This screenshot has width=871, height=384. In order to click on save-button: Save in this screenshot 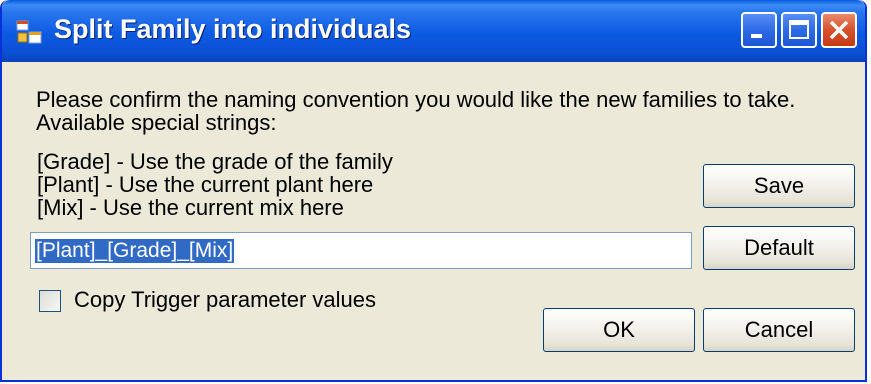, I will do `click(779, 186)`.